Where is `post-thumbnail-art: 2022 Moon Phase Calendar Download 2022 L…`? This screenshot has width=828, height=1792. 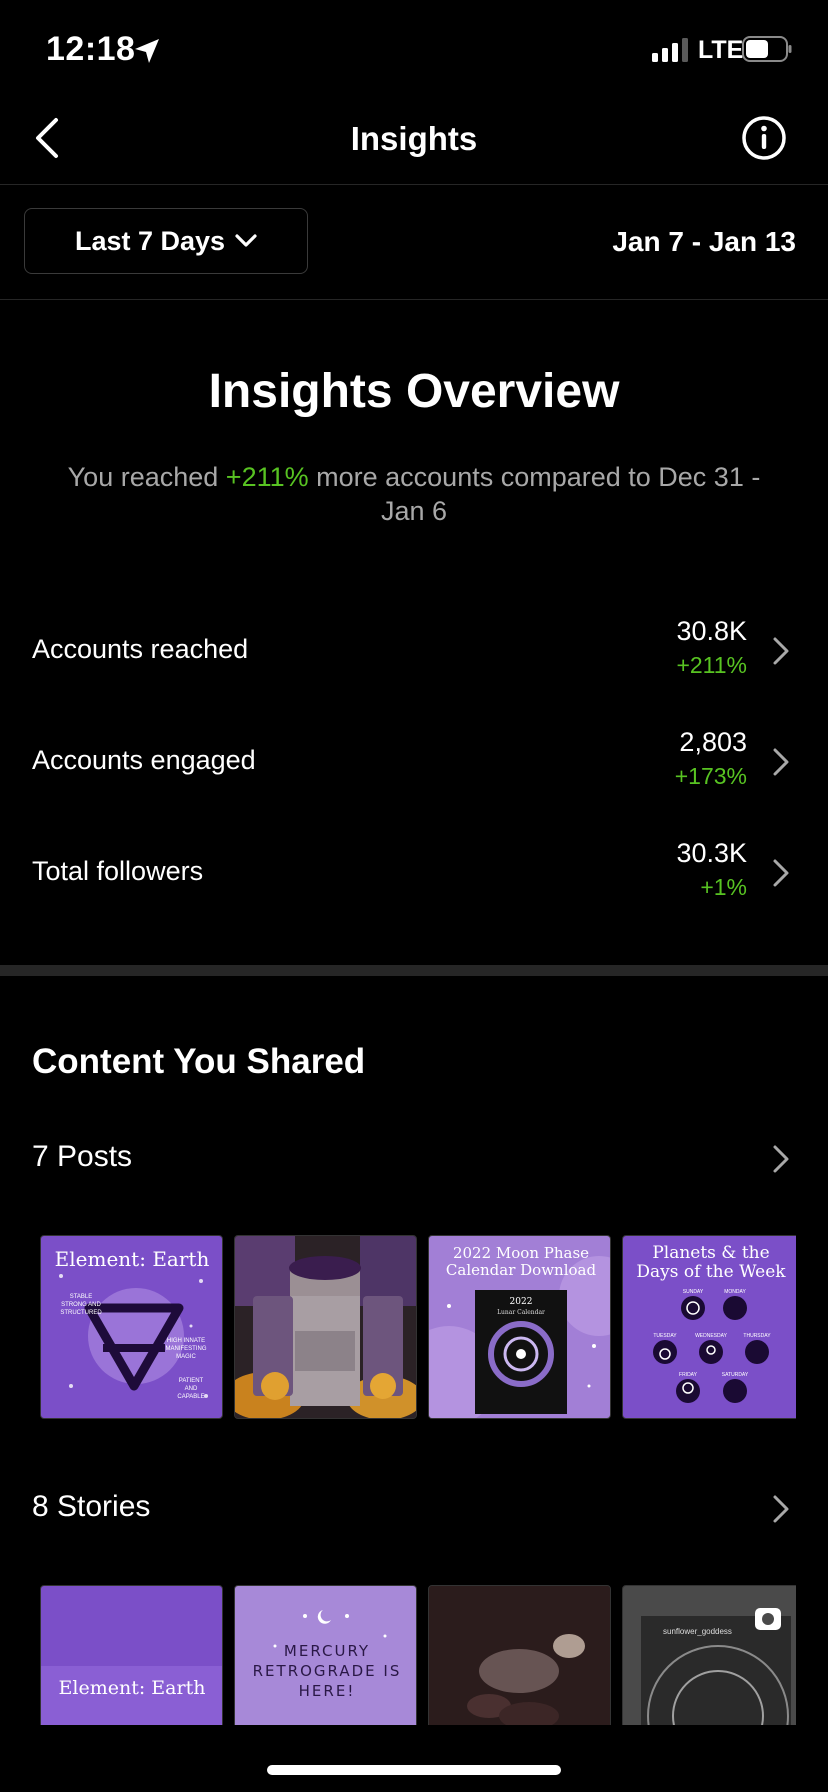 post-thumbnail-art: 2022 Moon Phase Calendar Download 2022 L… is located at coordinates (519, 1331).